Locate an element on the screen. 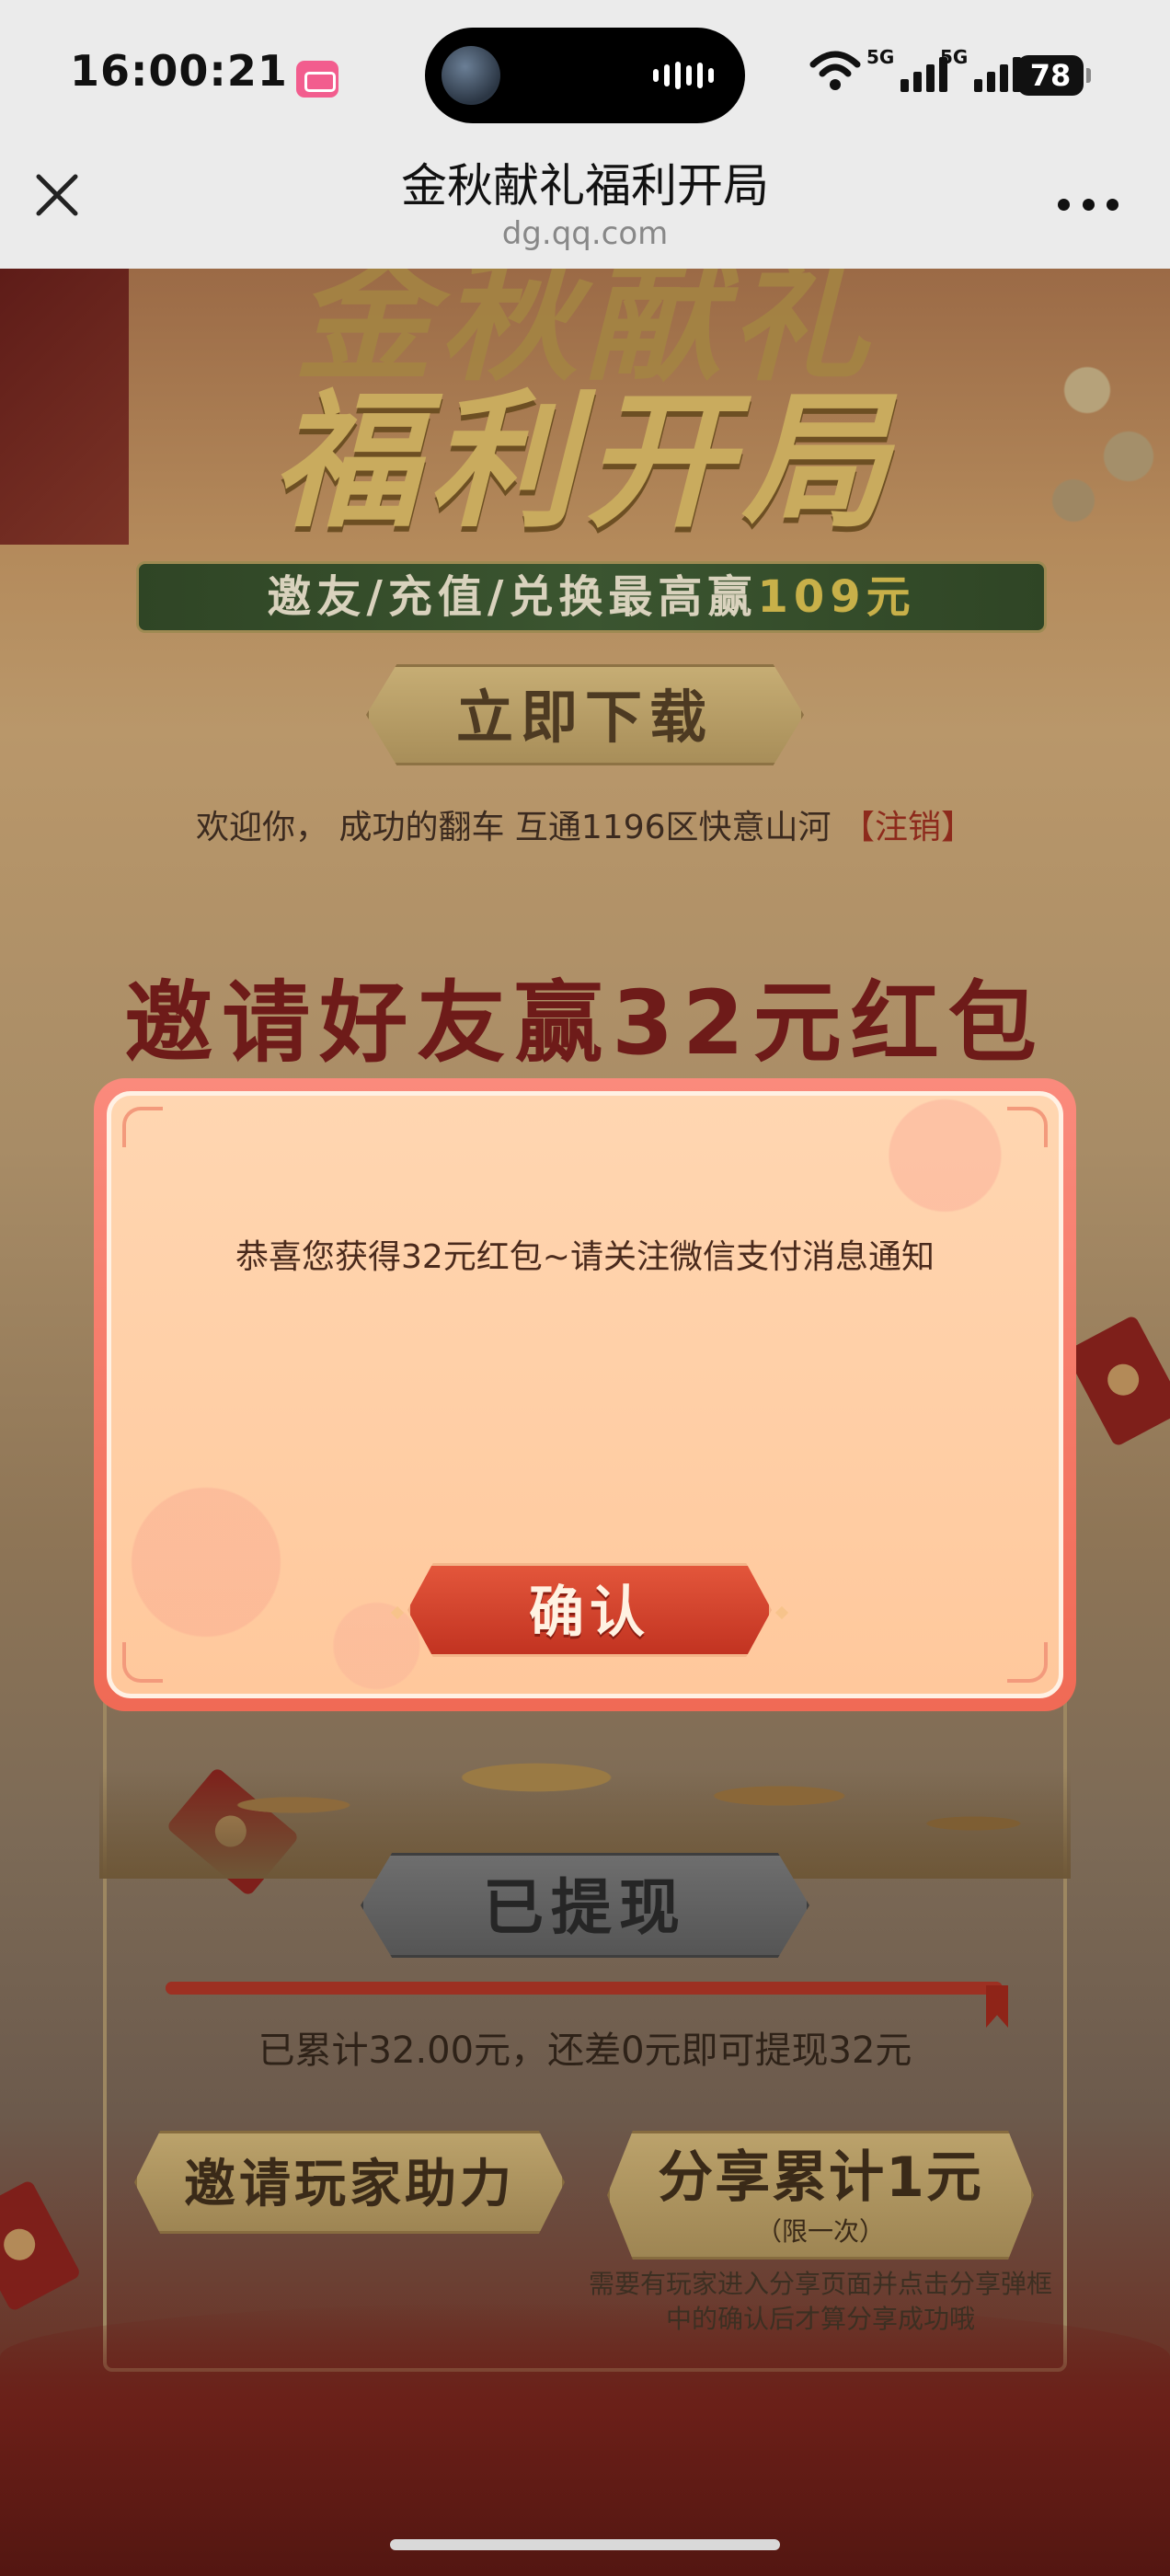 The width and height of the screenshot is (1170, 2576). browser-nav-bar: 金秋献礼福利开局 dg.qq.com is located at coordinates (585, 203).